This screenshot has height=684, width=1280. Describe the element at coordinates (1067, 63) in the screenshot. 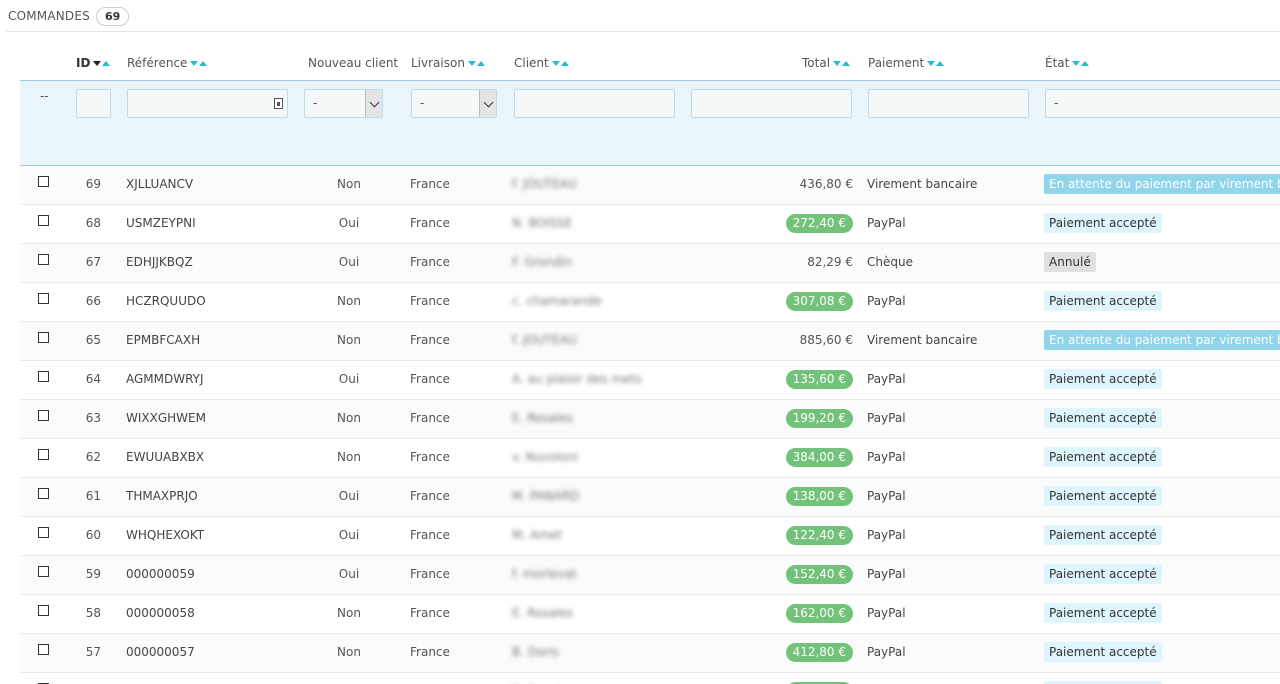

I see `column-header-state: État` at that location.